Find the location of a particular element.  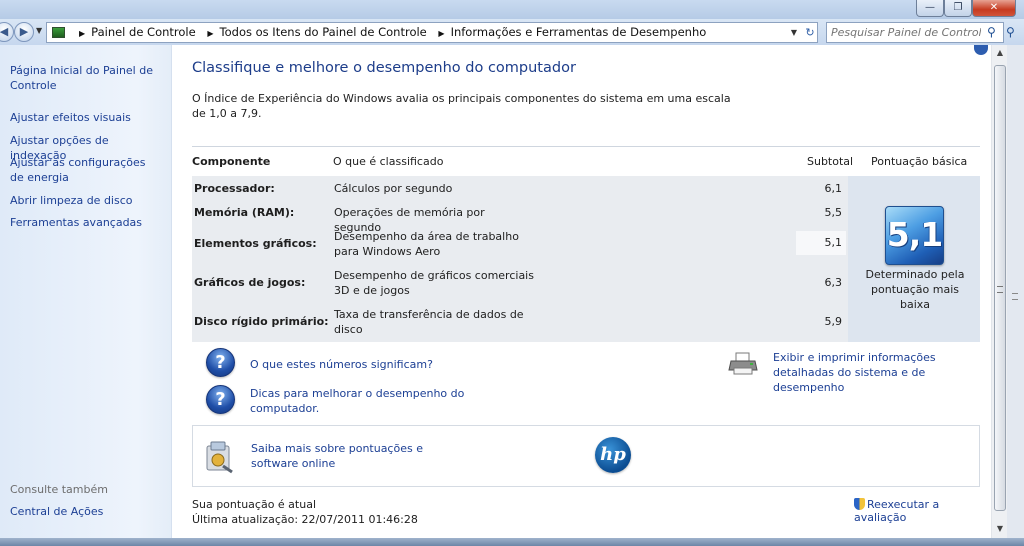

control-panel-icon is located at coordinates (58, 32).